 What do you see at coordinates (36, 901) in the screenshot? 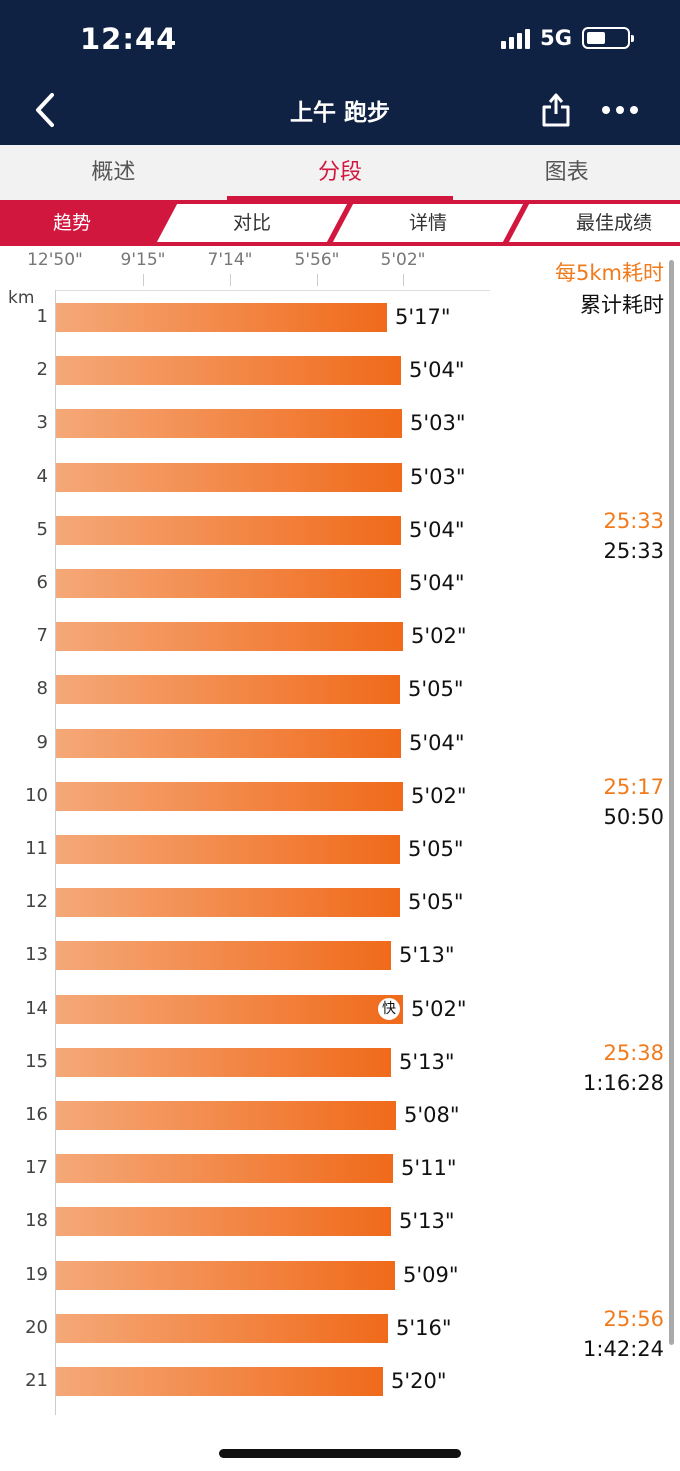
I see `lap-km: 12` at bounding box center [36, 901].